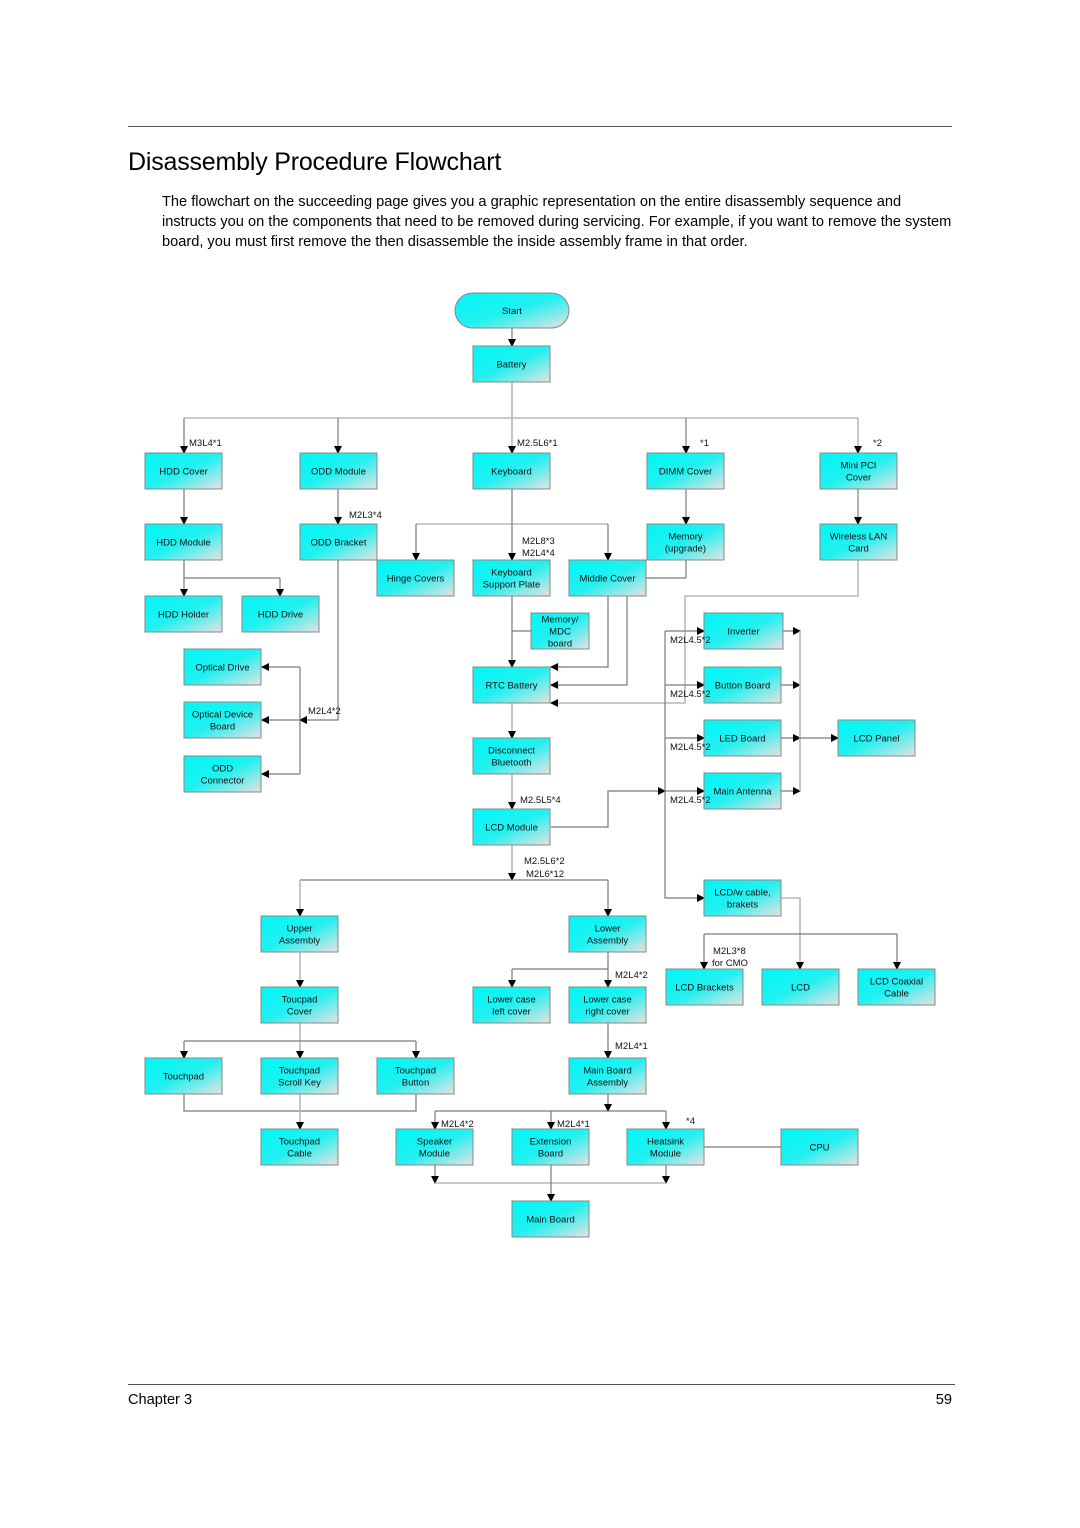  I want to click on node-extension-board: ExtensionBoard, so click(550, 1147).